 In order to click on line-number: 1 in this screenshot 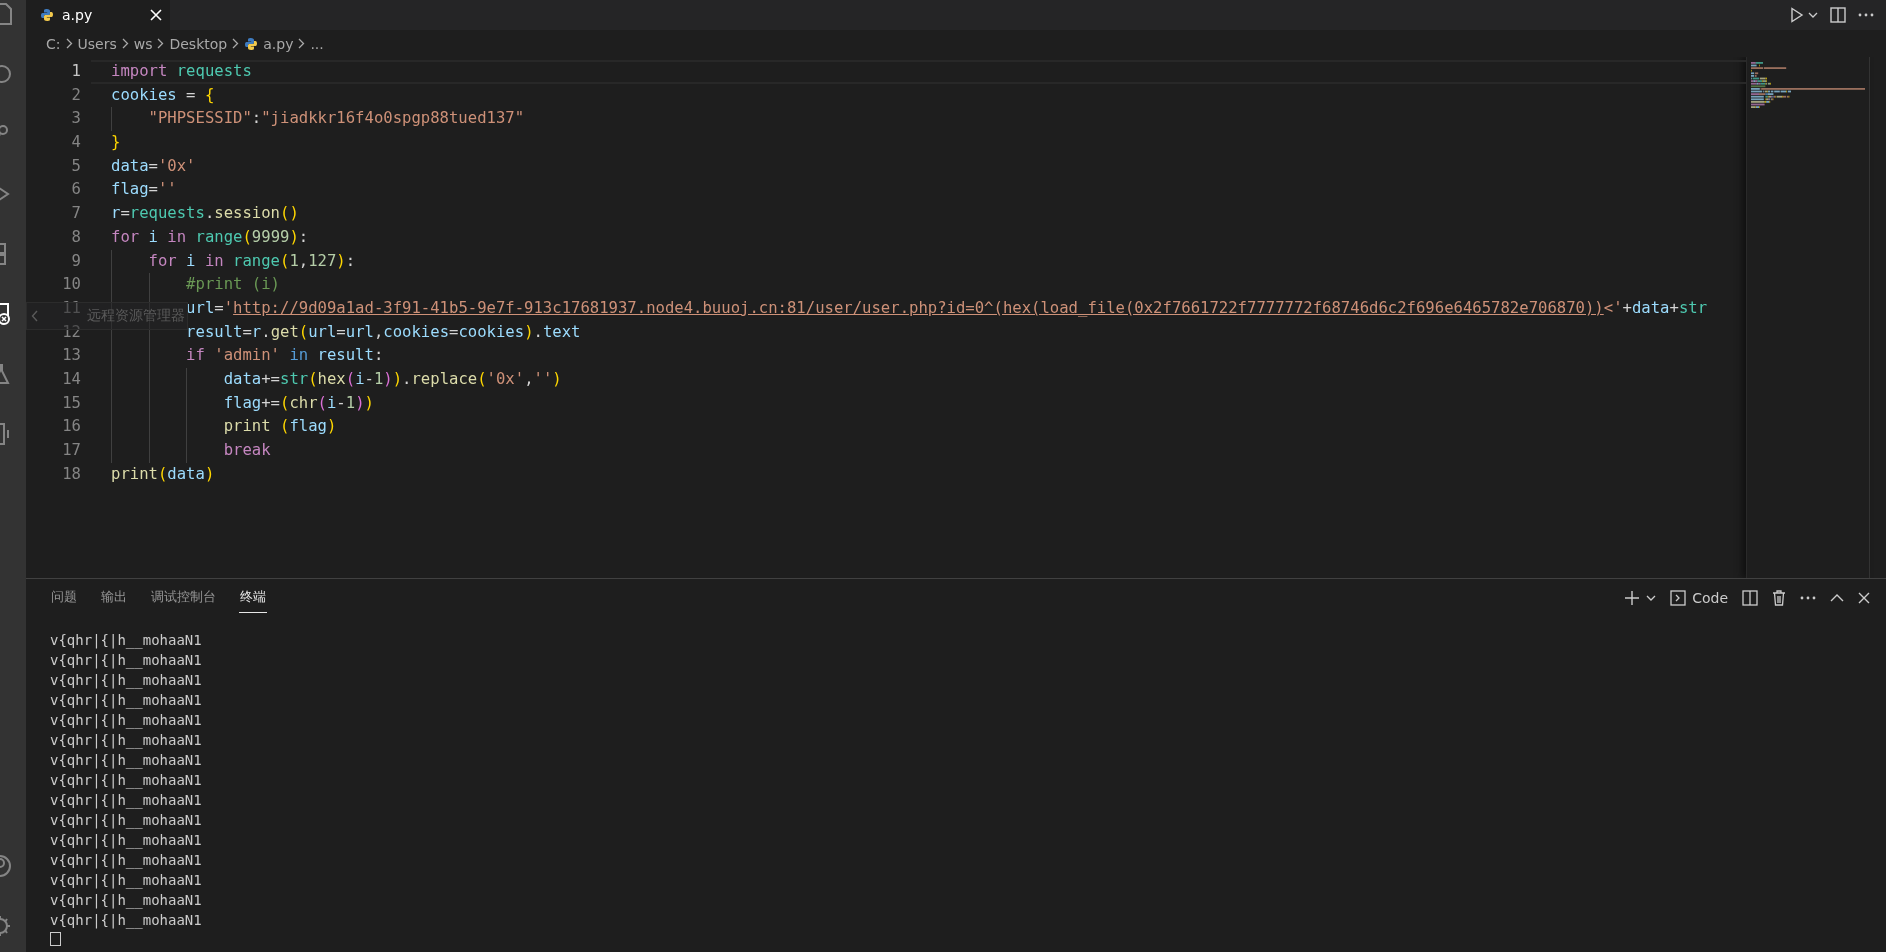, I will do `click(76, 71)`.